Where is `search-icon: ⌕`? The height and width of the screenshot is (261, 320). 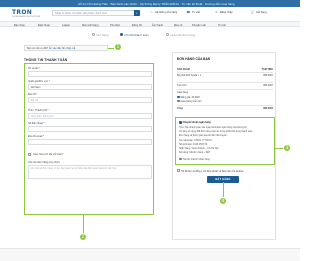 search-icon: ⌕ is located at coordinates (137, 13).